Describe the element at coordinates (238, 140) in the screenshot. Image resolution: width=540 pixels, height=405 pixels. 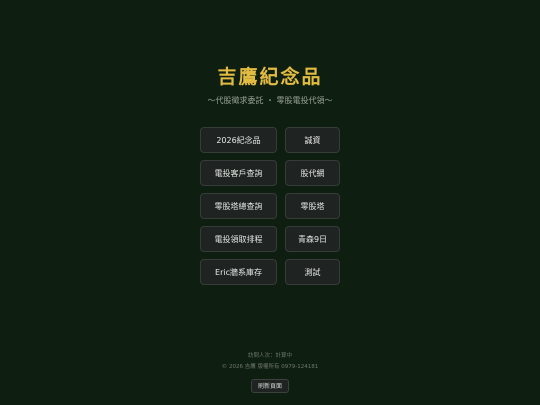
I see `souvenir-2026-button: 2026紀念品` at that location.